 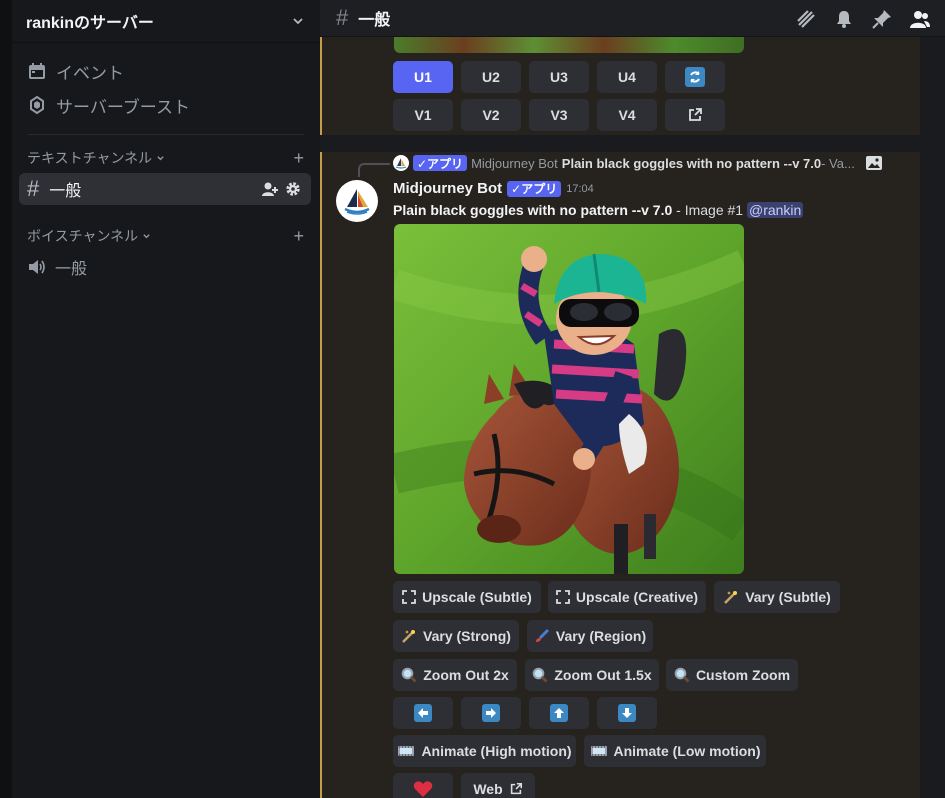 What do you see at coordinates (71, 269) in the screenshot?
I see `voice-channel-label: 一般` at bounding box center [71, 269].